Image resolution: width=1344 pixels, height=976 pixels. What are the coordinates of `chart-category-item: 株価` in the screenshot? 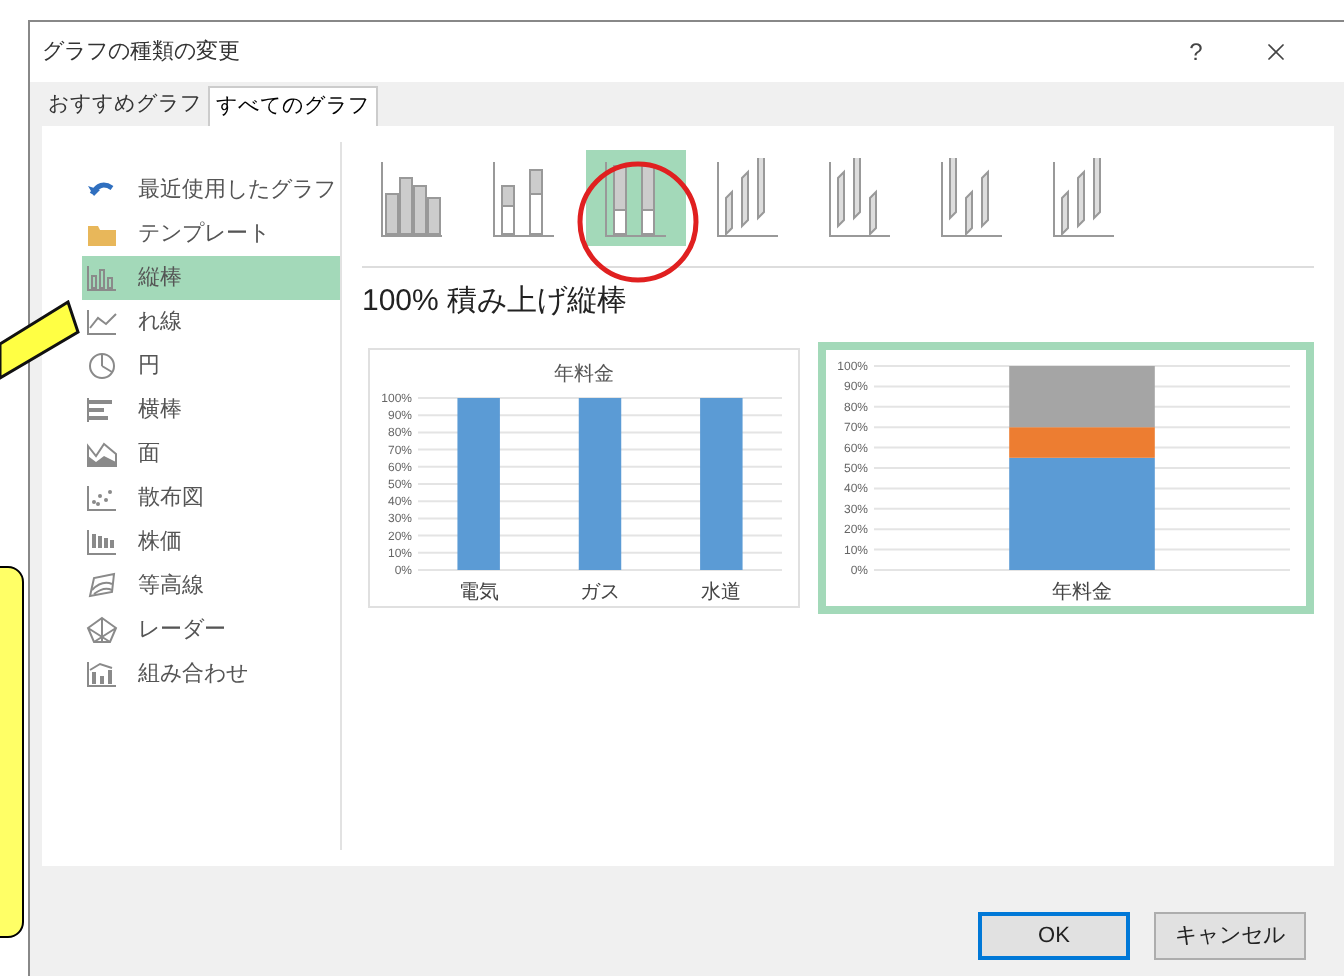 It's located at (211, 542).